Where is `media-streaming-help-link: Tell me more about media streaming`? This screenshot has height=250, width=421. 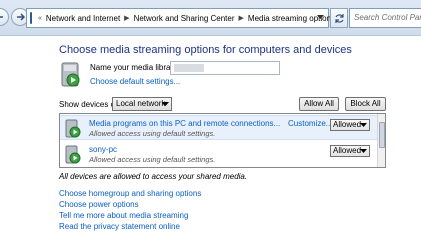
media-streaming-help-link: Tell me more about media streaming is located at coordinates (123, 215).